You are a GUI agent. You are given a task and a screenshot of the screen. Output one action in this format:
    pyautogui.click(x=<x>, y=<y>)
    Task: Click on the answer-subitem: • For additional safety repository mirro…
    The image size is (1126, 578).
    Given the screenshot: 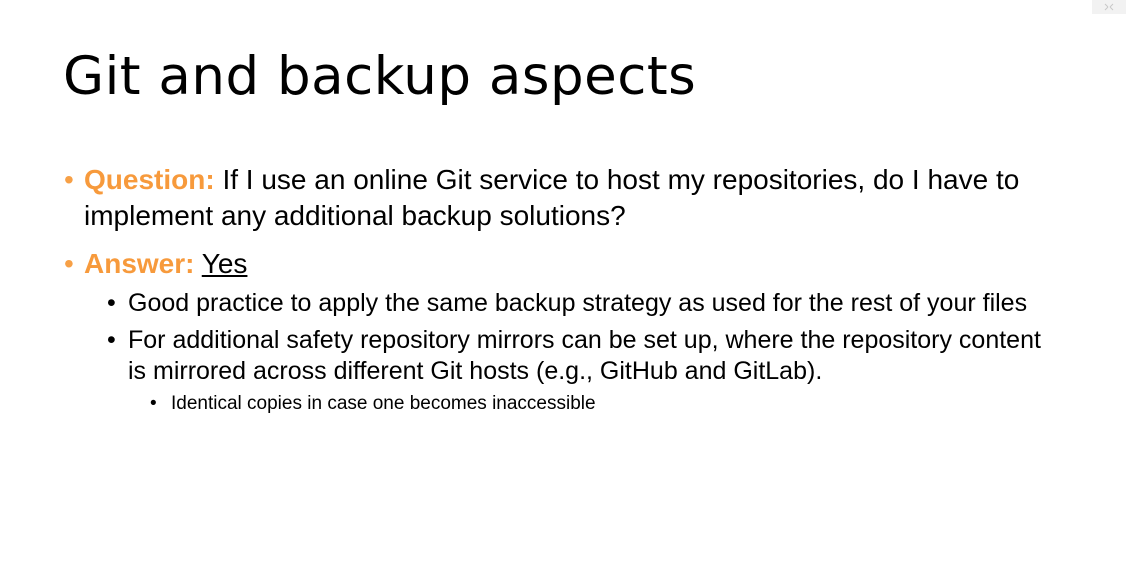 What is the action you would take?
    pyautogui.click(x=585, y=356)
    